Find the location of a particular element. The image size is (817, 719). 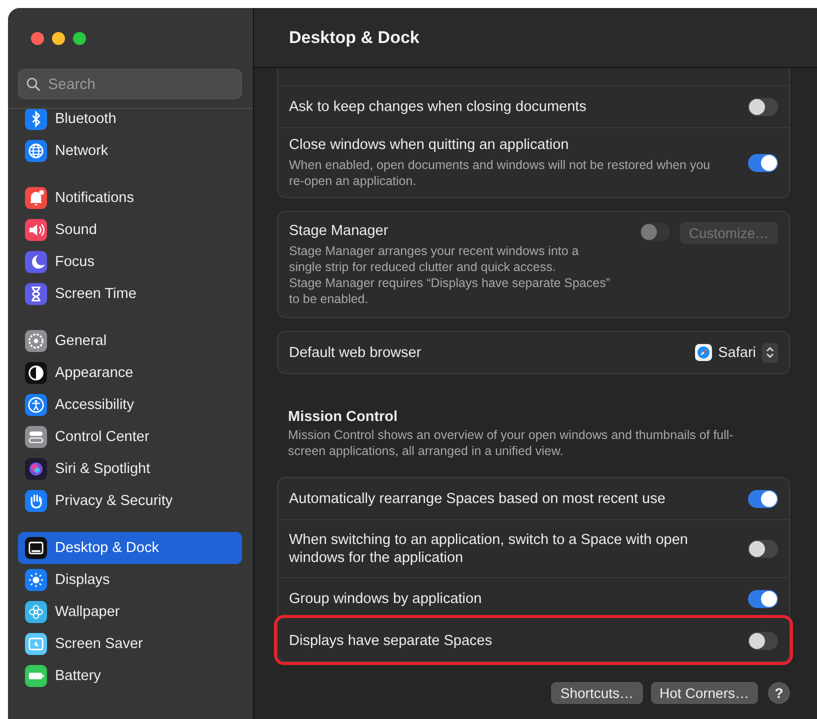

minimize-button is located at coordinates (58, 38).